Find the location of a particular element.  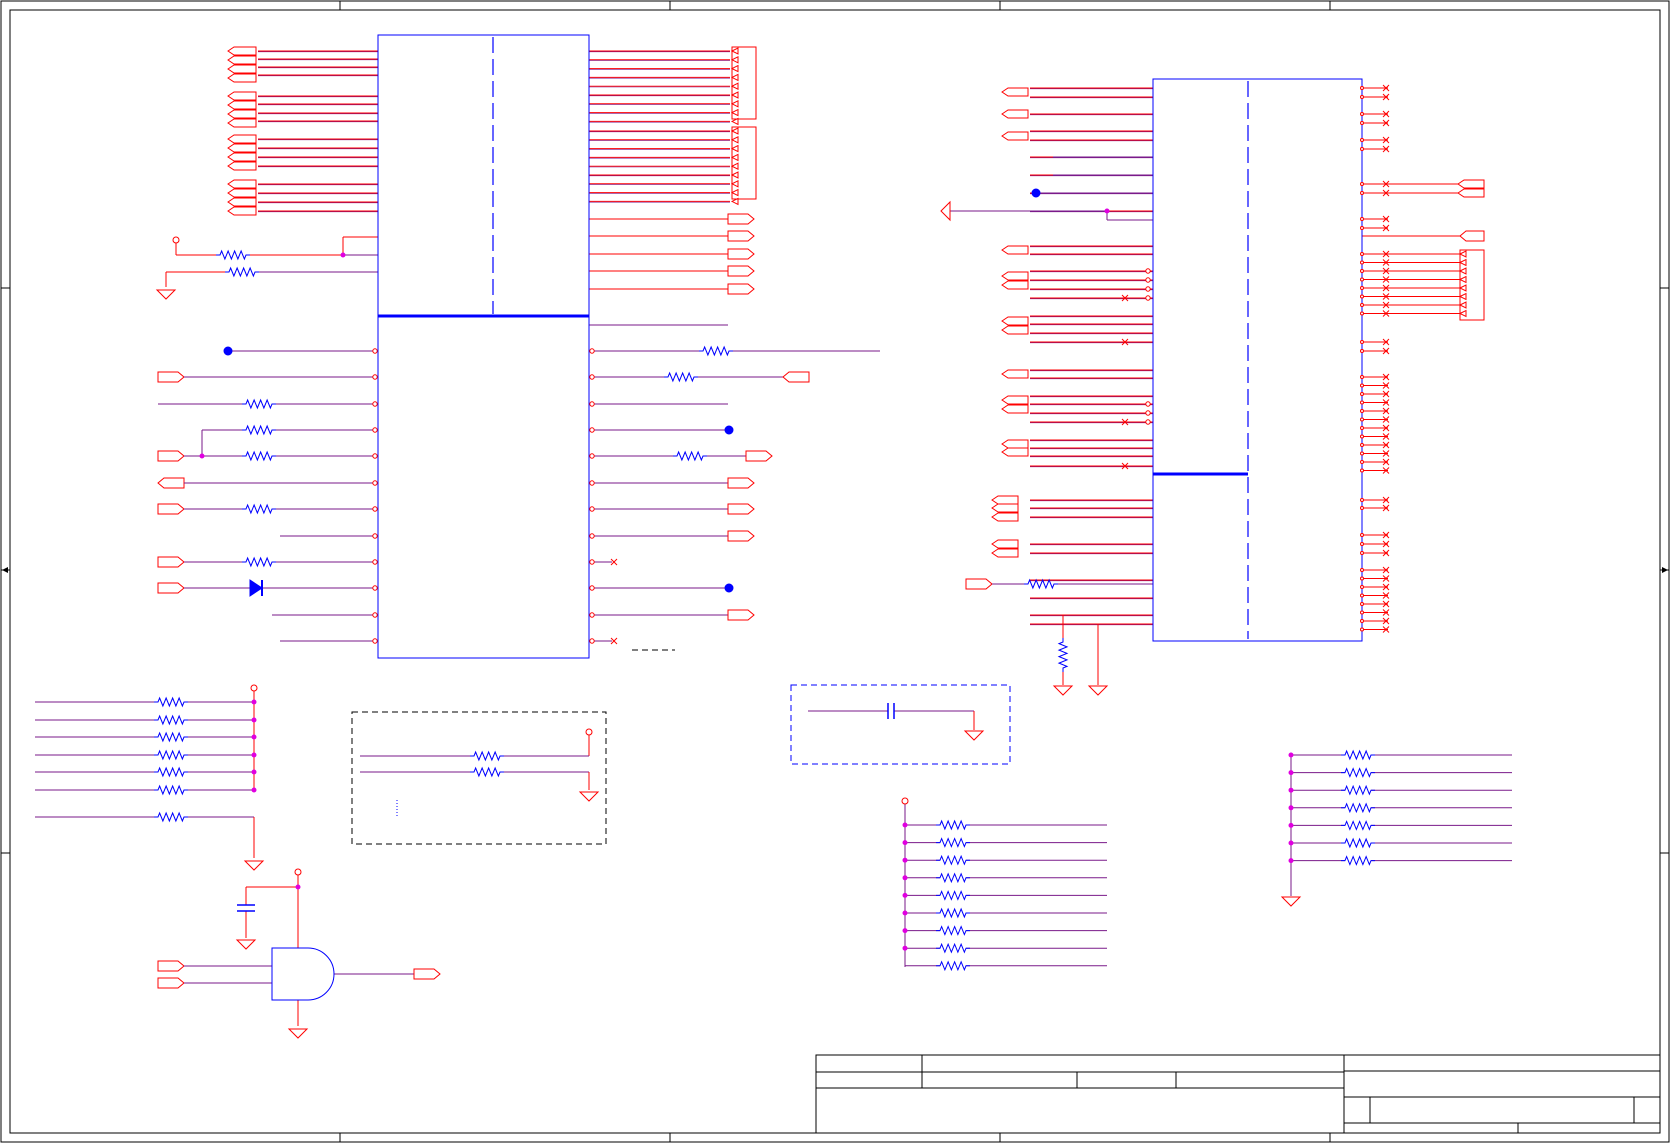

zone-arrow-left is located at coordinates (5, 570).